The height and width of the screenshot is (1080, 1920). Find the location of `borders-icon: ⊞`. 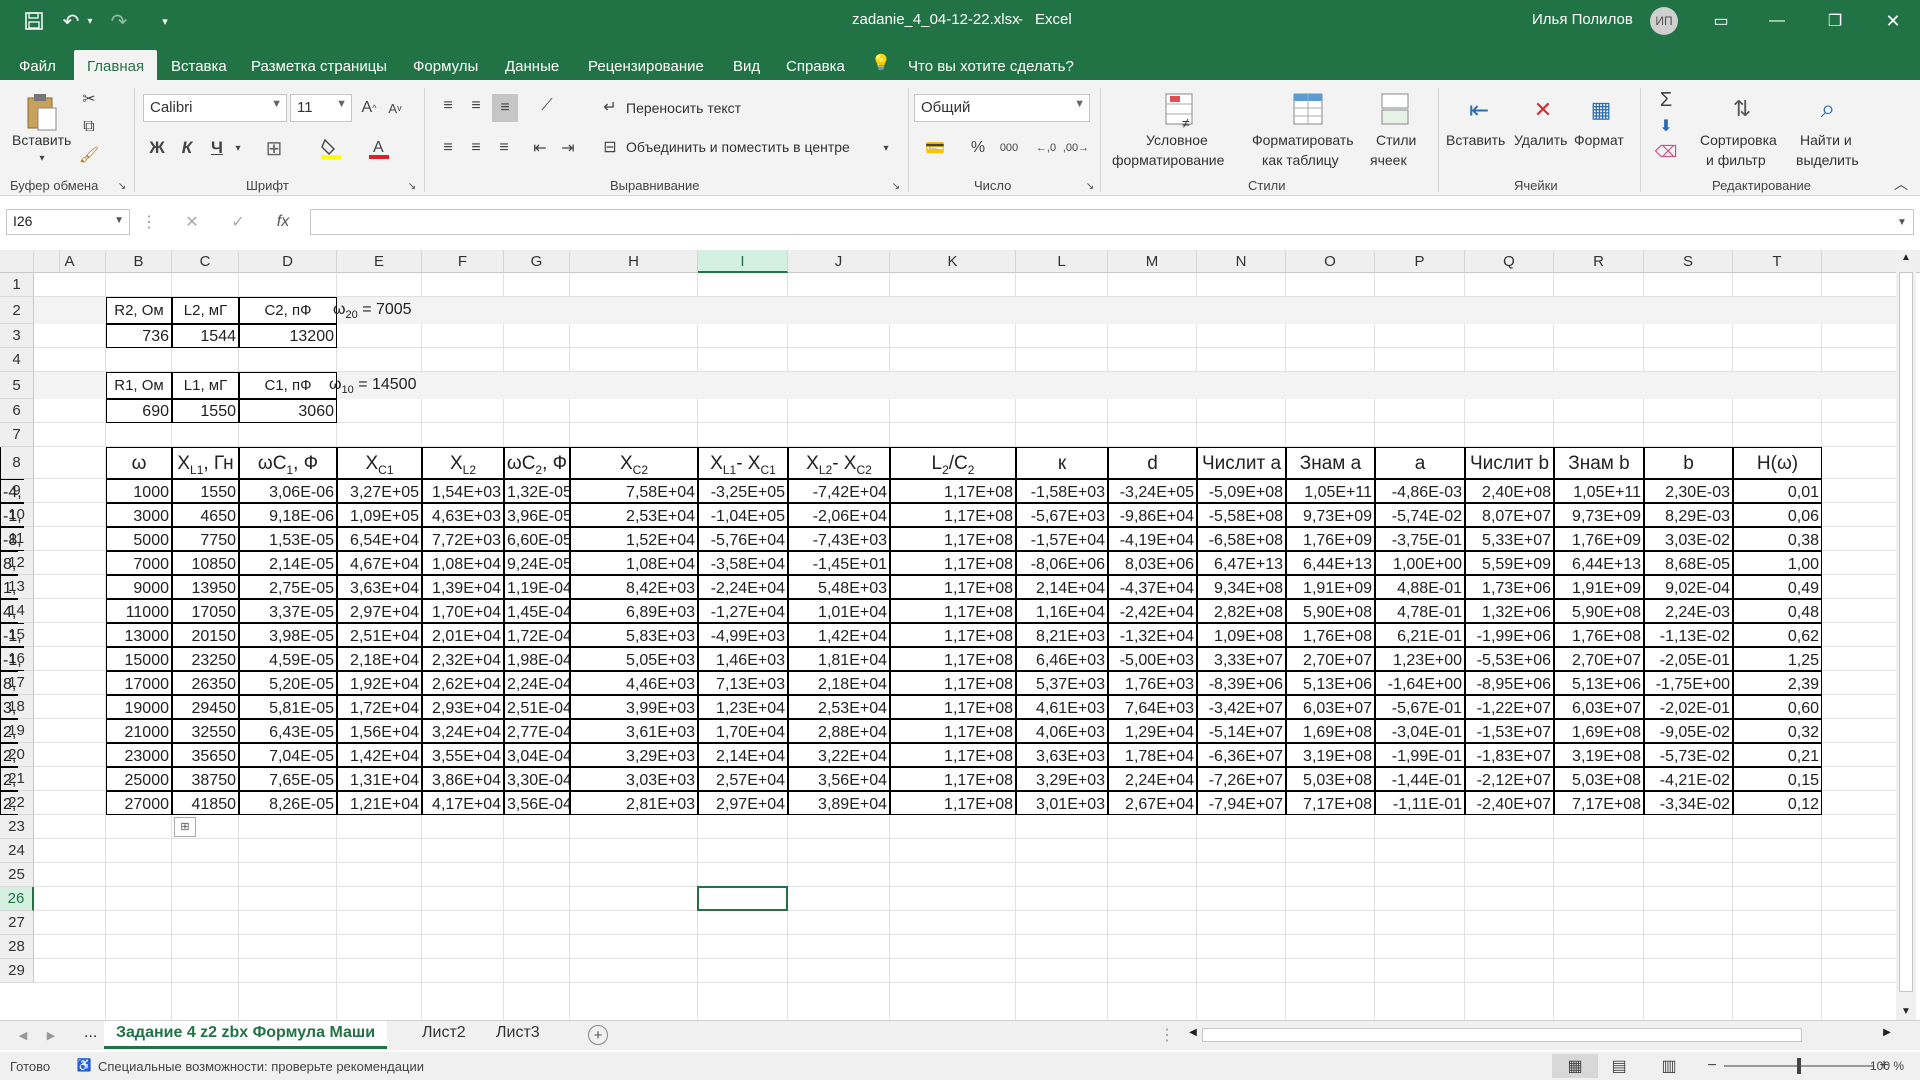

borders-icon: ⊞ is located at coordinates (274, 148).